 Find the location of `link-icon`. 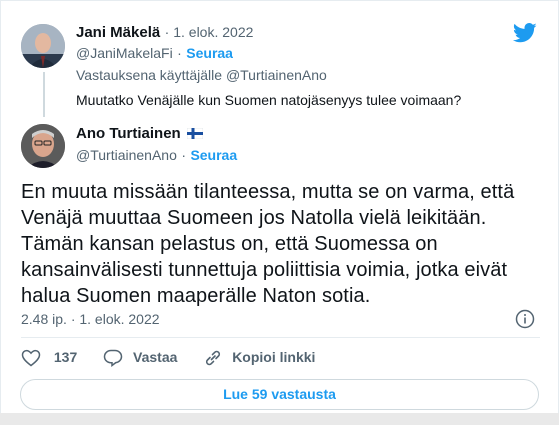

link-icon is located at coordinates (213, 358).